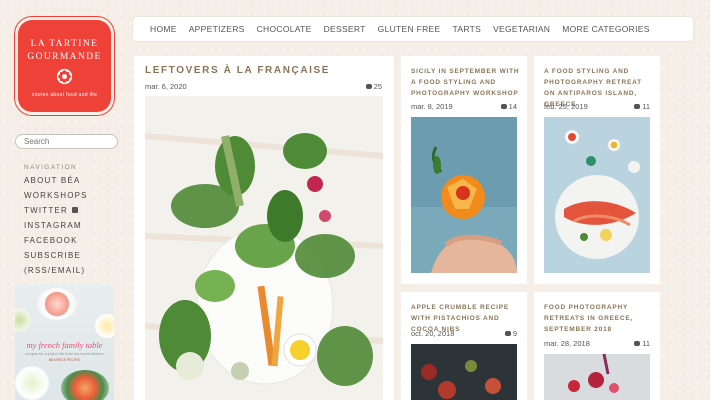 The height and width of the screenshot is (400, 710). What do you see at coordinates (46, 210) in the screenshot?
I see `sidebar-item-twitter-label: TWITTER` at bounding box center [46, 210].